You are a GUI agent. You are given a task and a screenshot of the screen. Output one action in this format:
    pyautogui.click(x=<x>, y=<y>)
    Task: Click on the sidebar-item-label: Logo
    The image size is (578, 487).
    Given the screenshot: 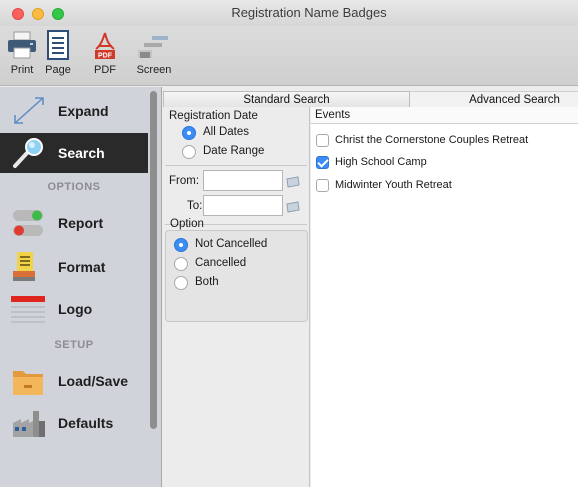 What is the action you would take?
    pyautogui.click(x=75, y=309)
    